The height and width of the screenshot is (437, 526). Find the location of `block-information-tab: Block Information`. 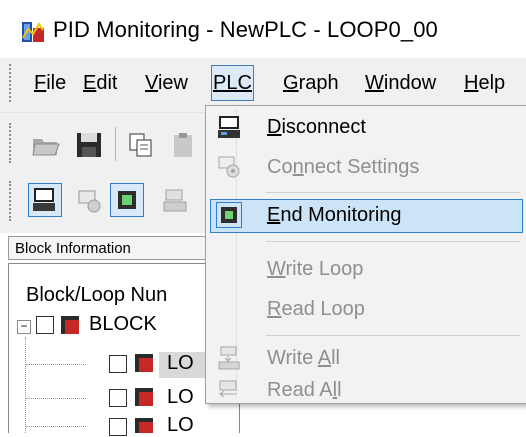

block-information-tab: Block Information is located at coordinates (108, 248).